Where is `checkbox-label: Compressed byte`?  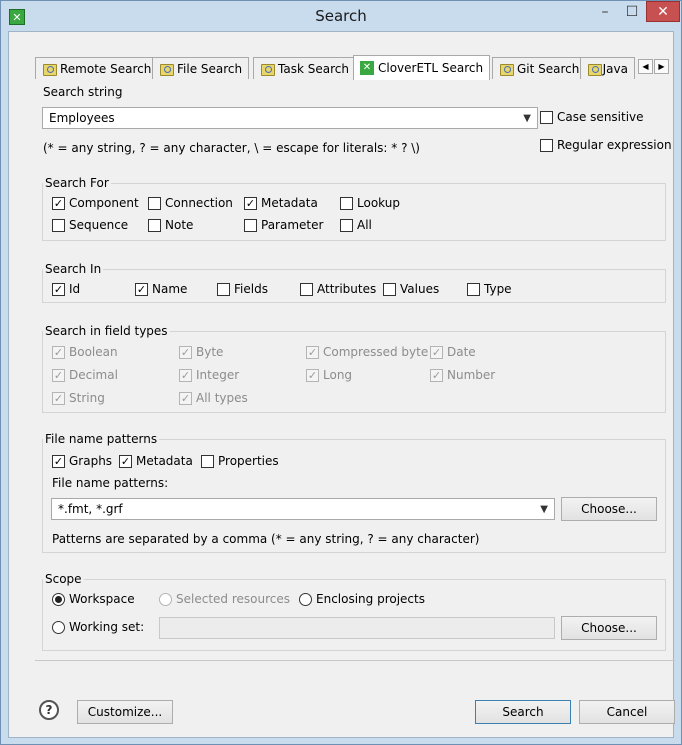
checkbox-label: Compressed byte is located at coordinates (376, 352).